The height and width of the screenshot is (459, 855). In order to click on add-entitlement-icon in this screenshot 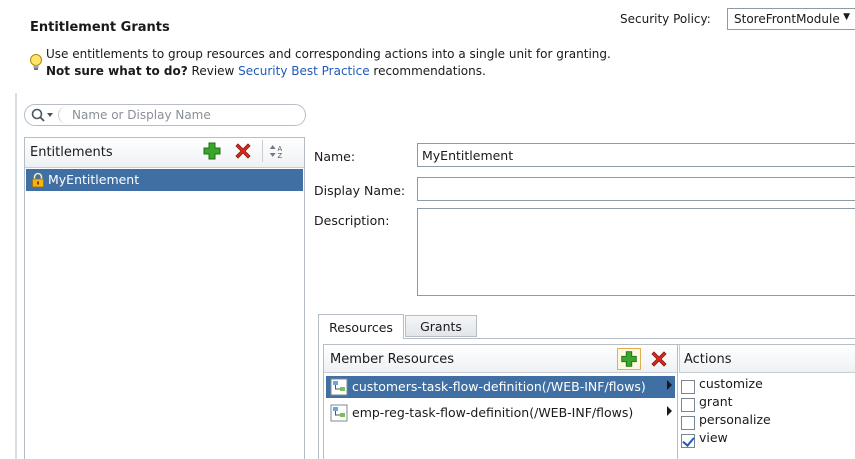, I will do `click(212, 151)`.